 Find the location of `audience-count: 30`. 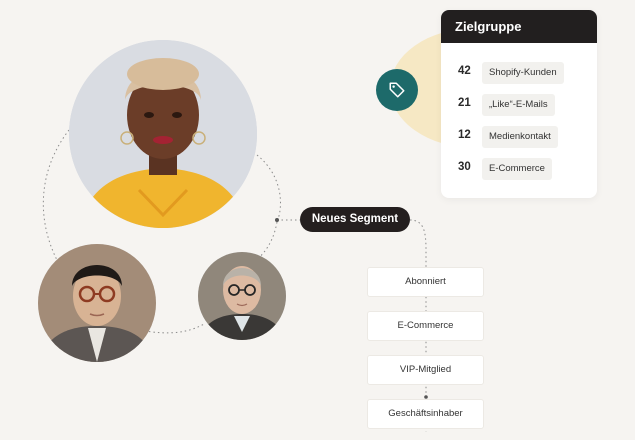

audience-count: 30 is located at coordinates (464, 167).